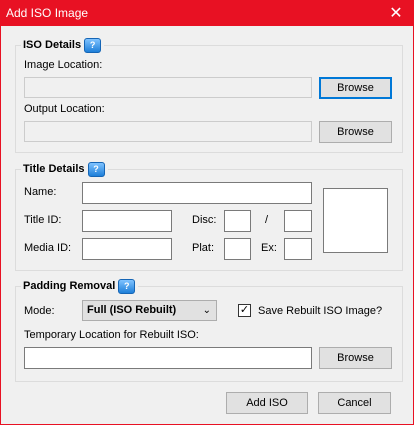 The image size is (414, 425). I want to click on ex-field, so click(298, 249).